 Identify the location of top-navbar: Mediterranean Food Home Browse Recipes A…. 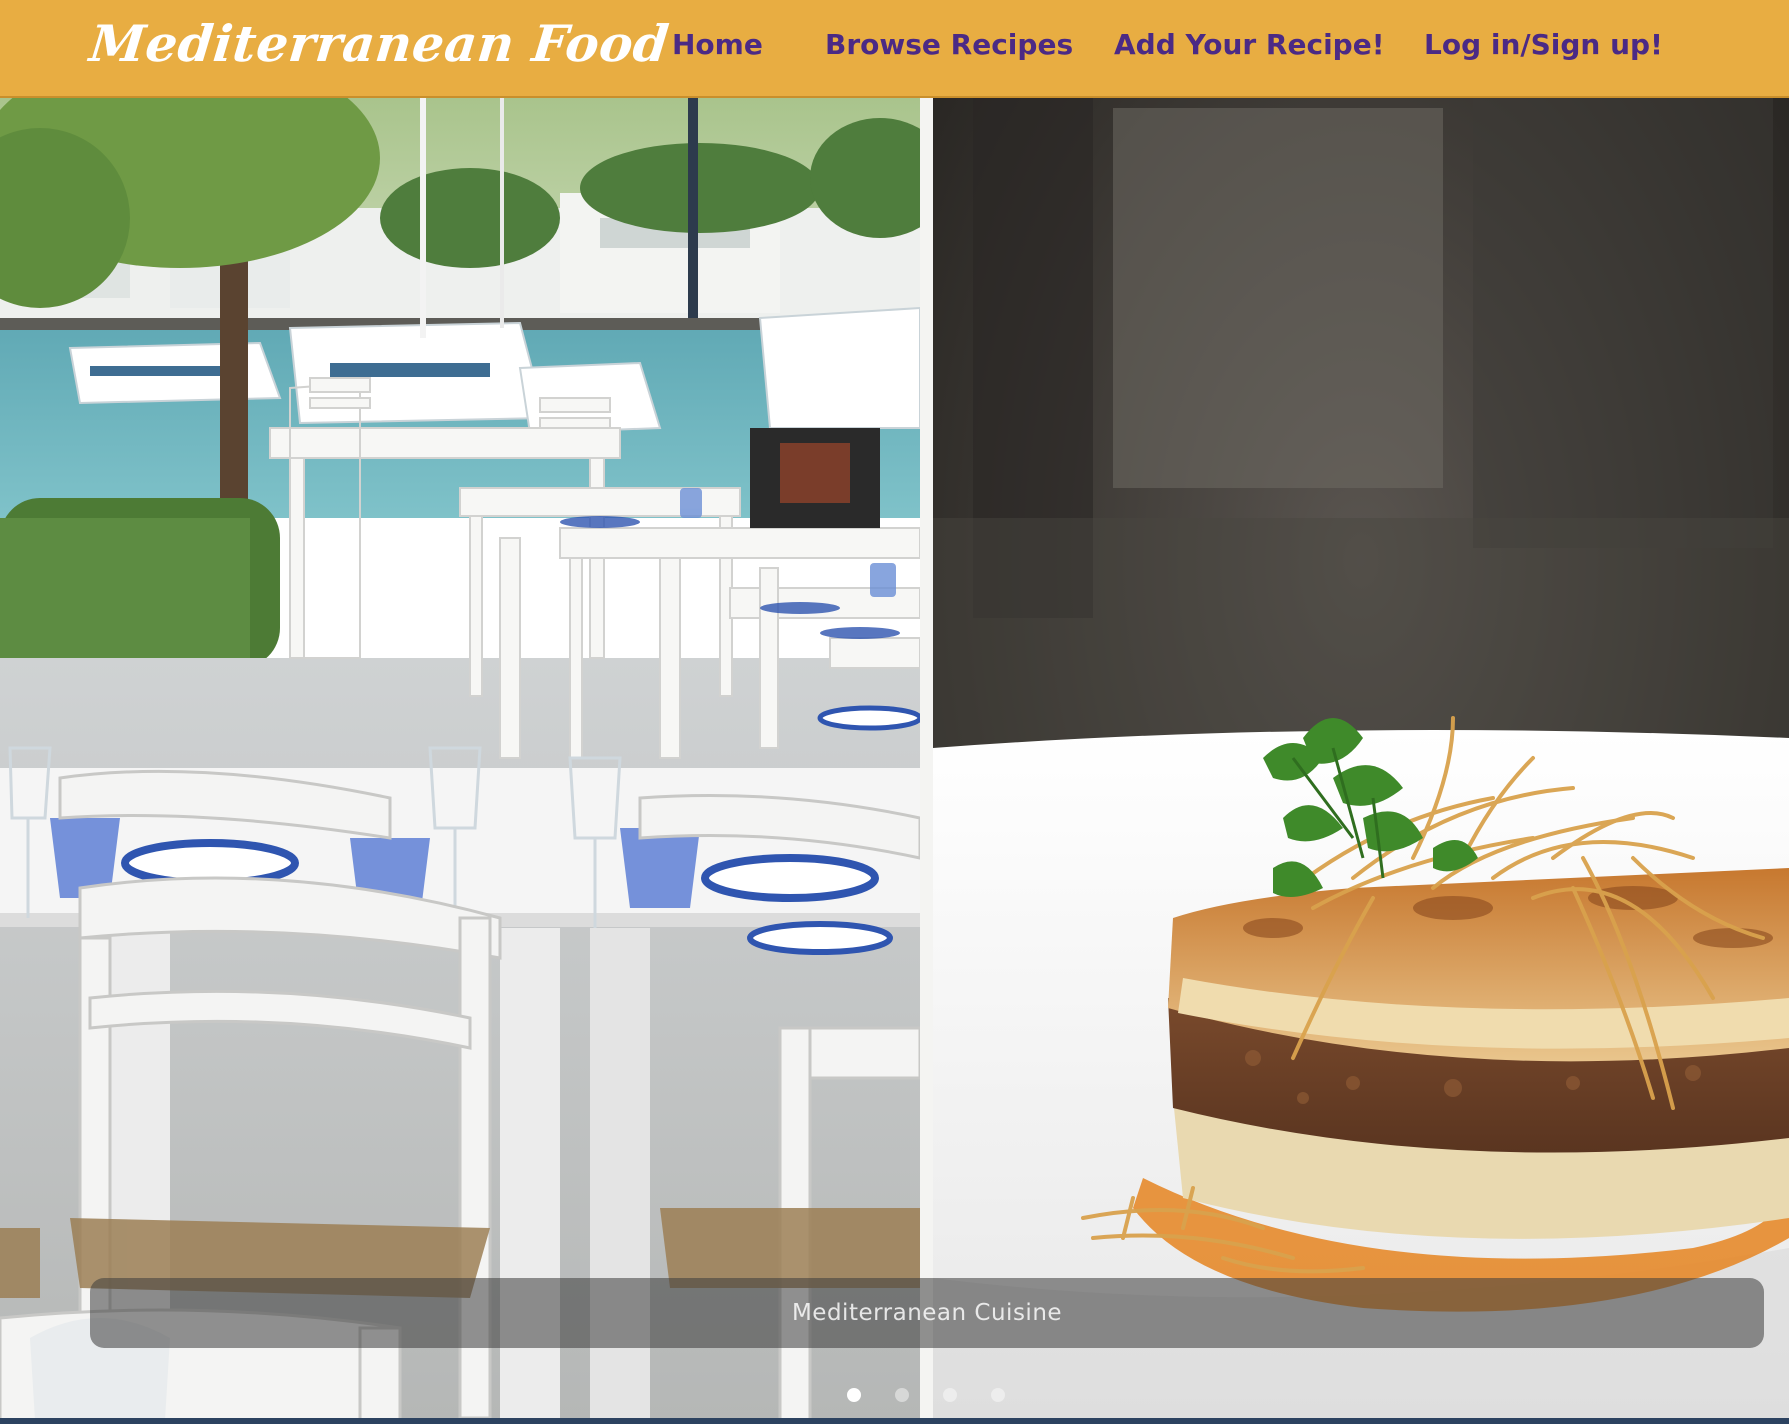
(894, 49).